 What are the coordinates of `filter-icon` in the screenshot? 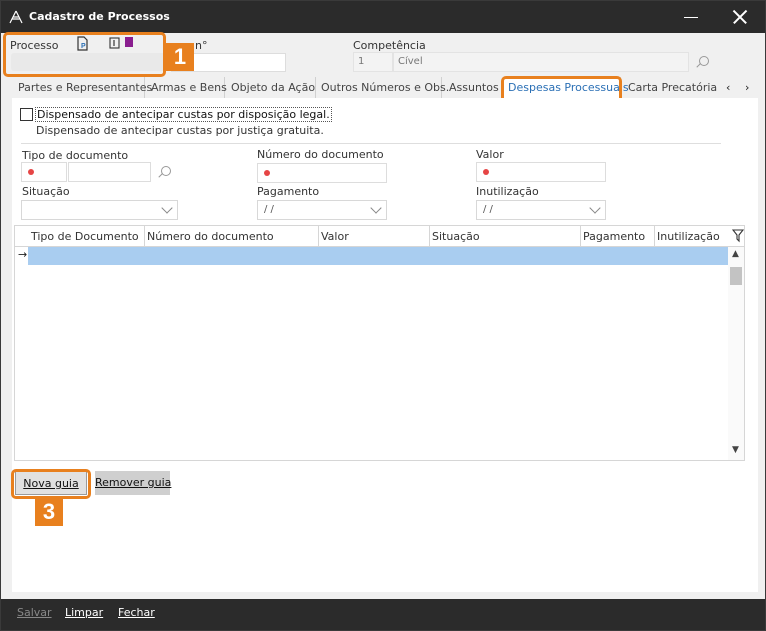 It's located at (738, 236).